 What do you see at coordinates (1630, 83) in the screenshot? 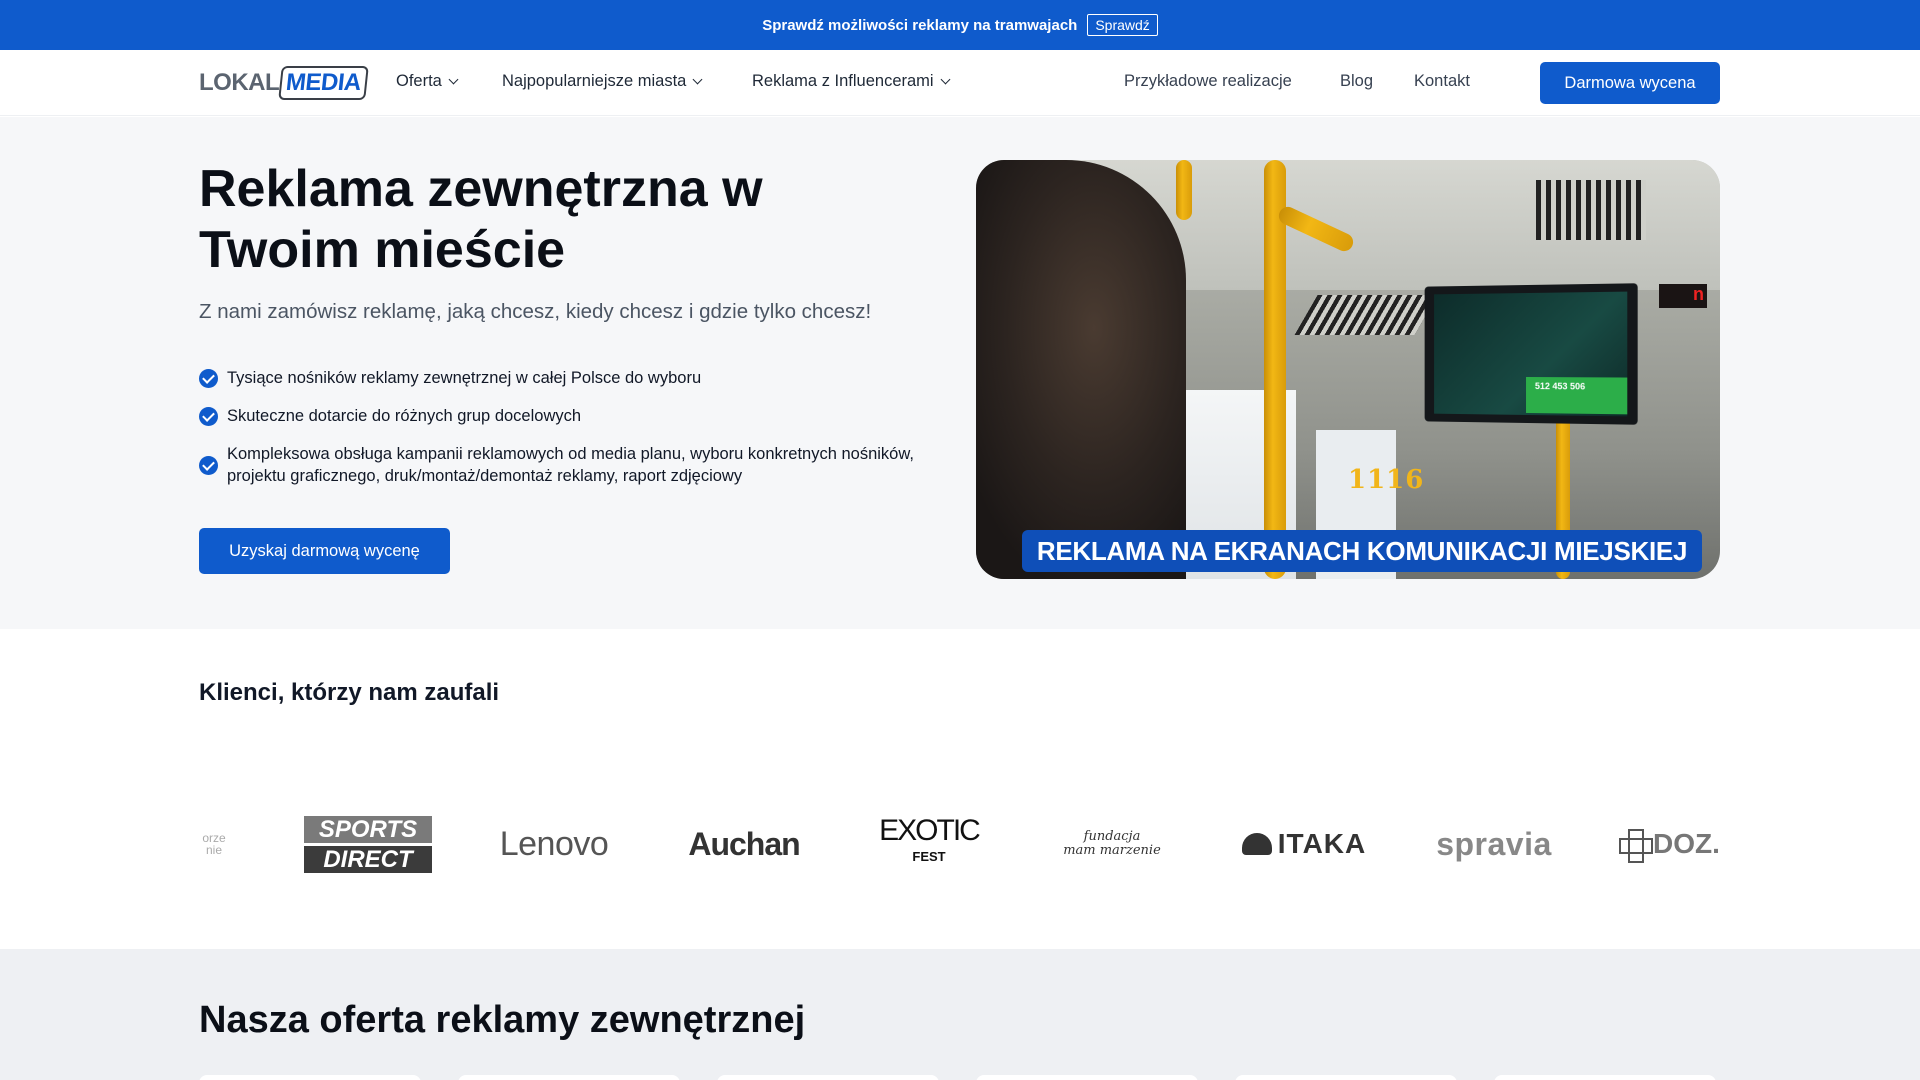
I see `free-quote-button: Darmowa wycena` at bounding box center [1630, 83].